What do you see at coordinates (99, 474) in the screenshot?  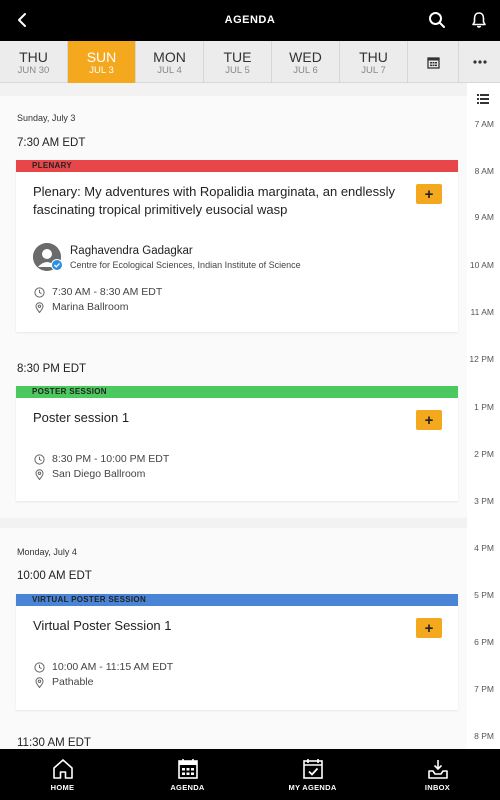 I see `session-location-text: San Diego Ballroom` at bounding box center [99, 474].